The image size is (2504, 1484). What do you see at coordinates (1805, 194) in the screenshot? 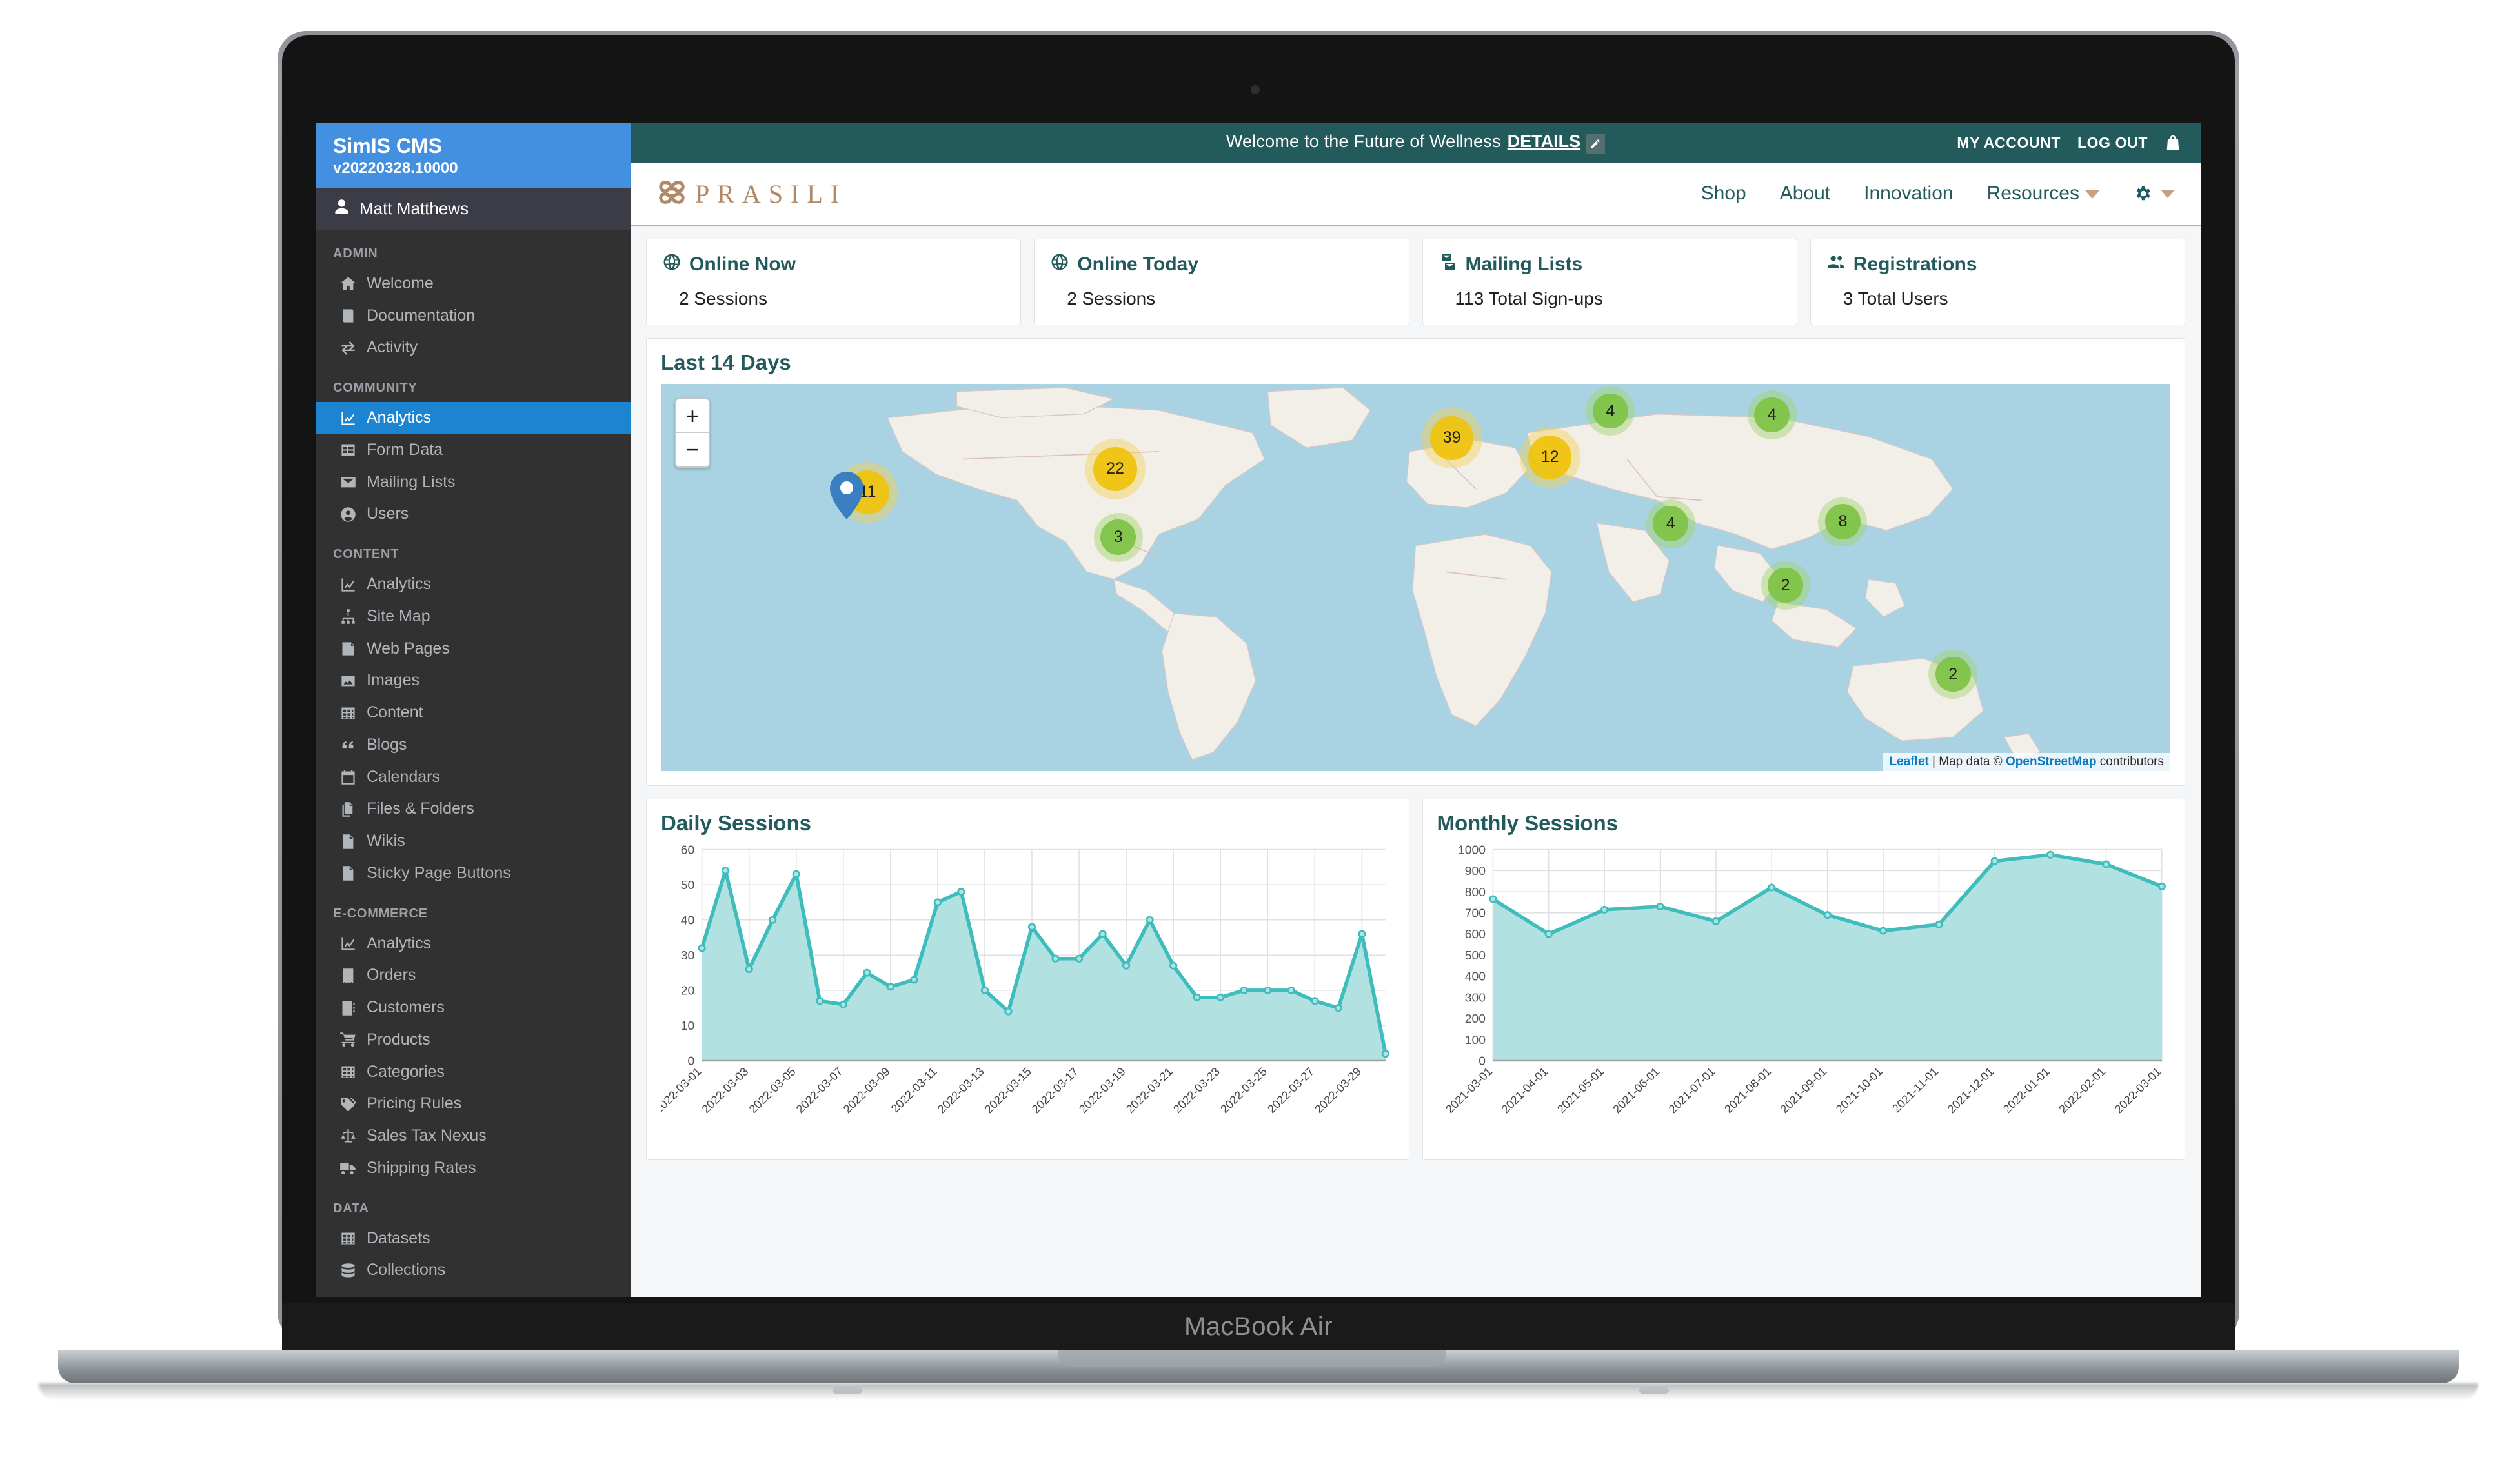
I see `site-nav-about: About` at bounding box center [1805, 194].